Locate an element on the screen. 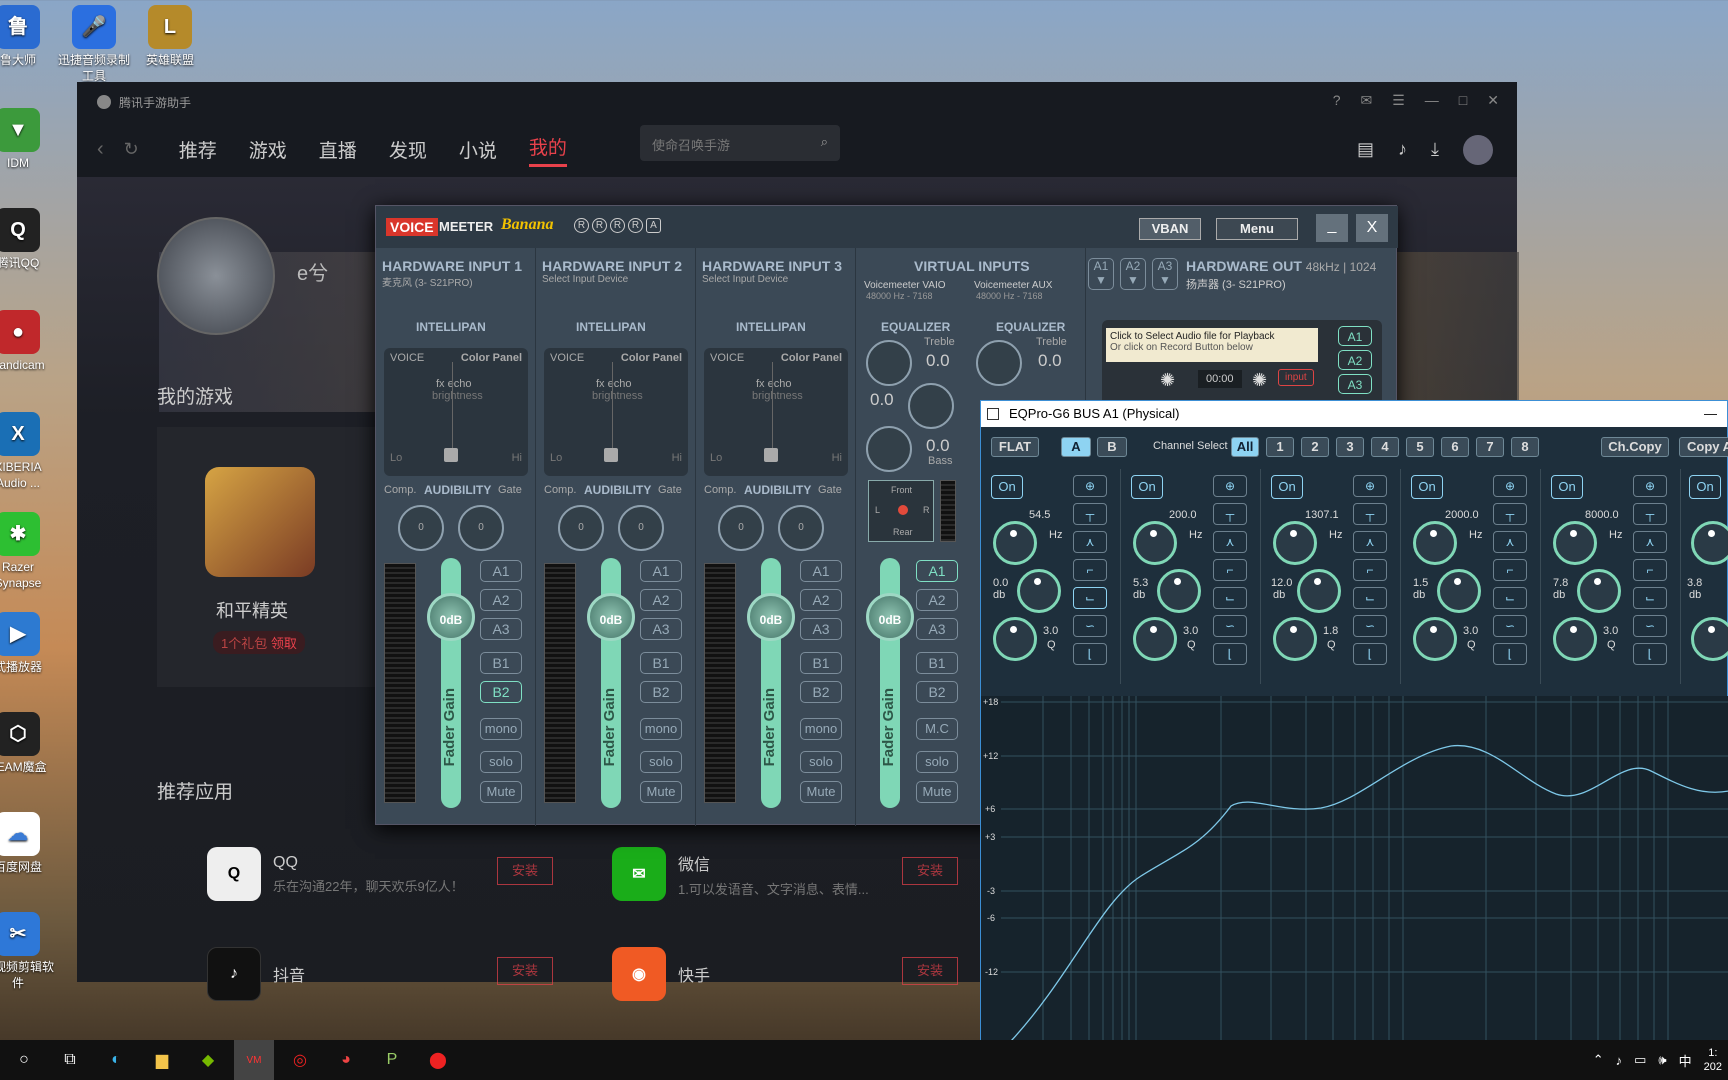 This screenshot has height=1080, width=1728. game-gift: 1个礼包 领取 is located at coordinates (259, 642).